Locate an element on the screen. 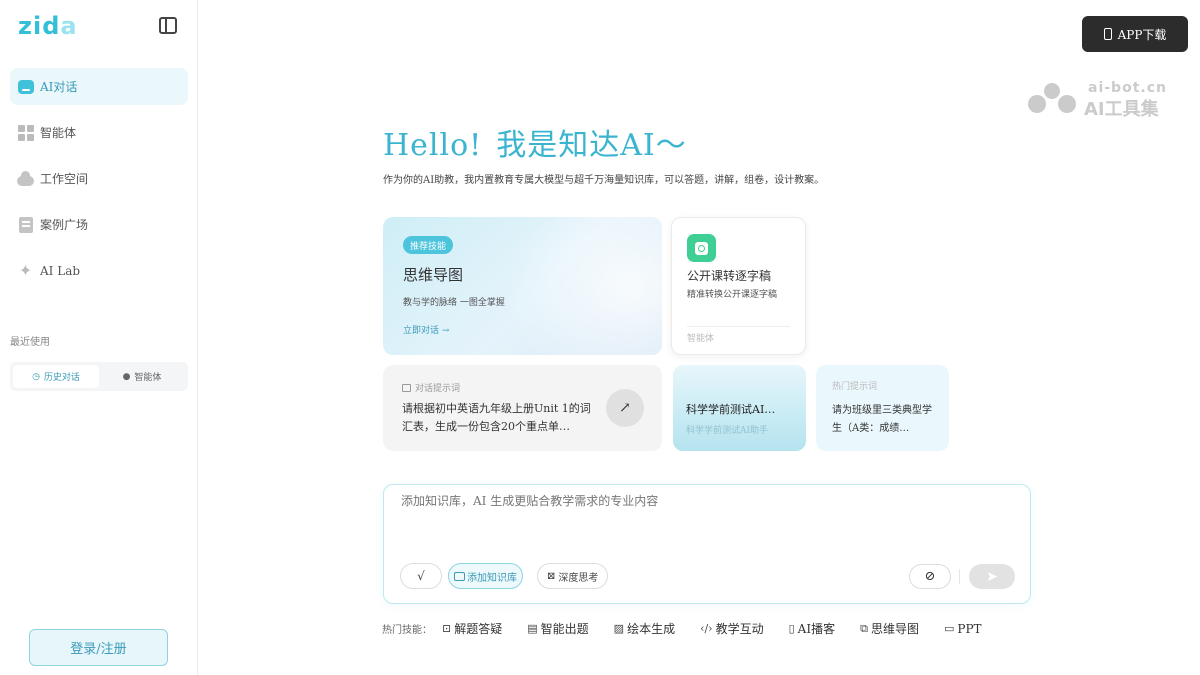  attachment-icon: ⊘ is located at coordinates (930, 576).